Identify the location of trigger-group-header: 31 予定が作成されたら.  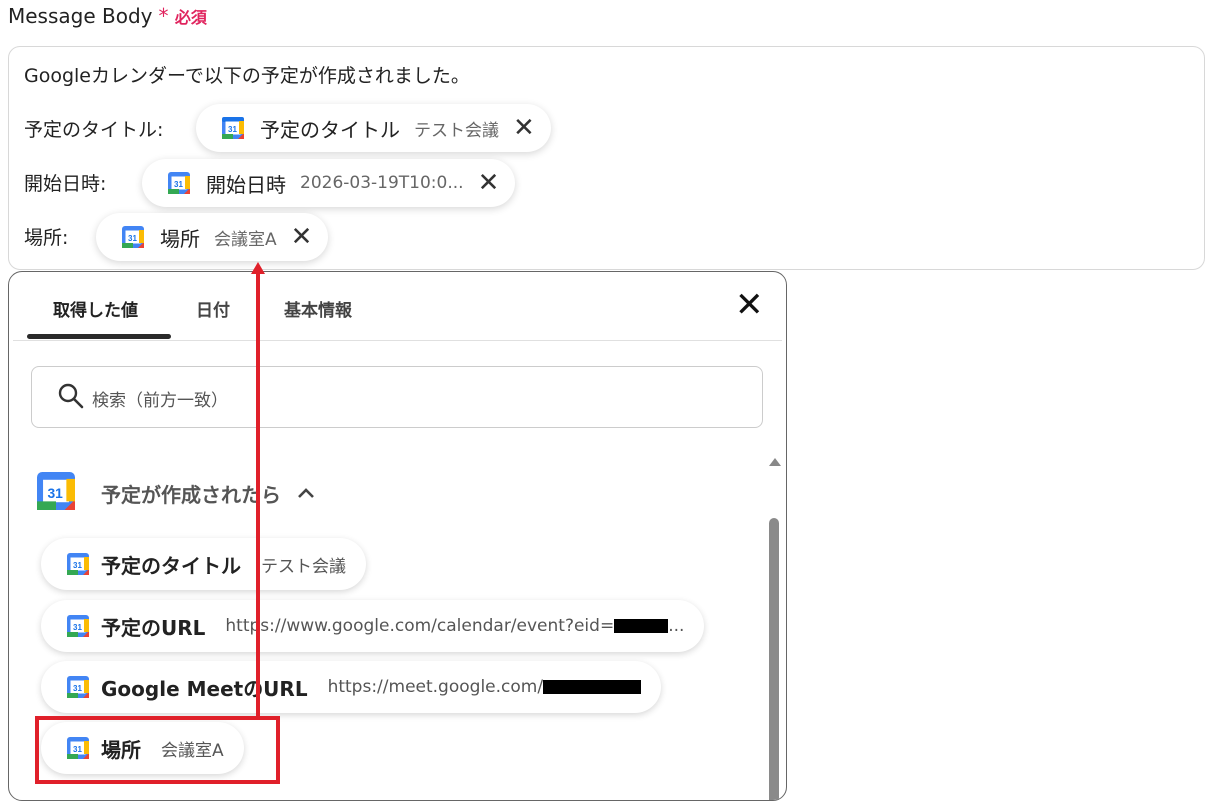
(176, 493).